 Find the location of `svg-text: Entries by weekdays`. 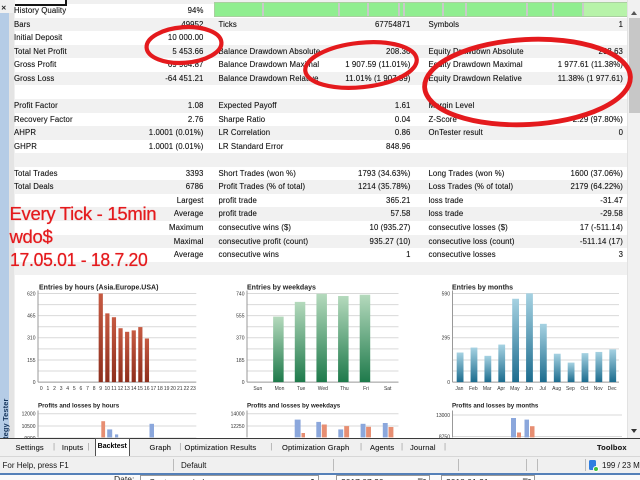

svg-text: Entries by weekdays is located at coordinates (281, 288).